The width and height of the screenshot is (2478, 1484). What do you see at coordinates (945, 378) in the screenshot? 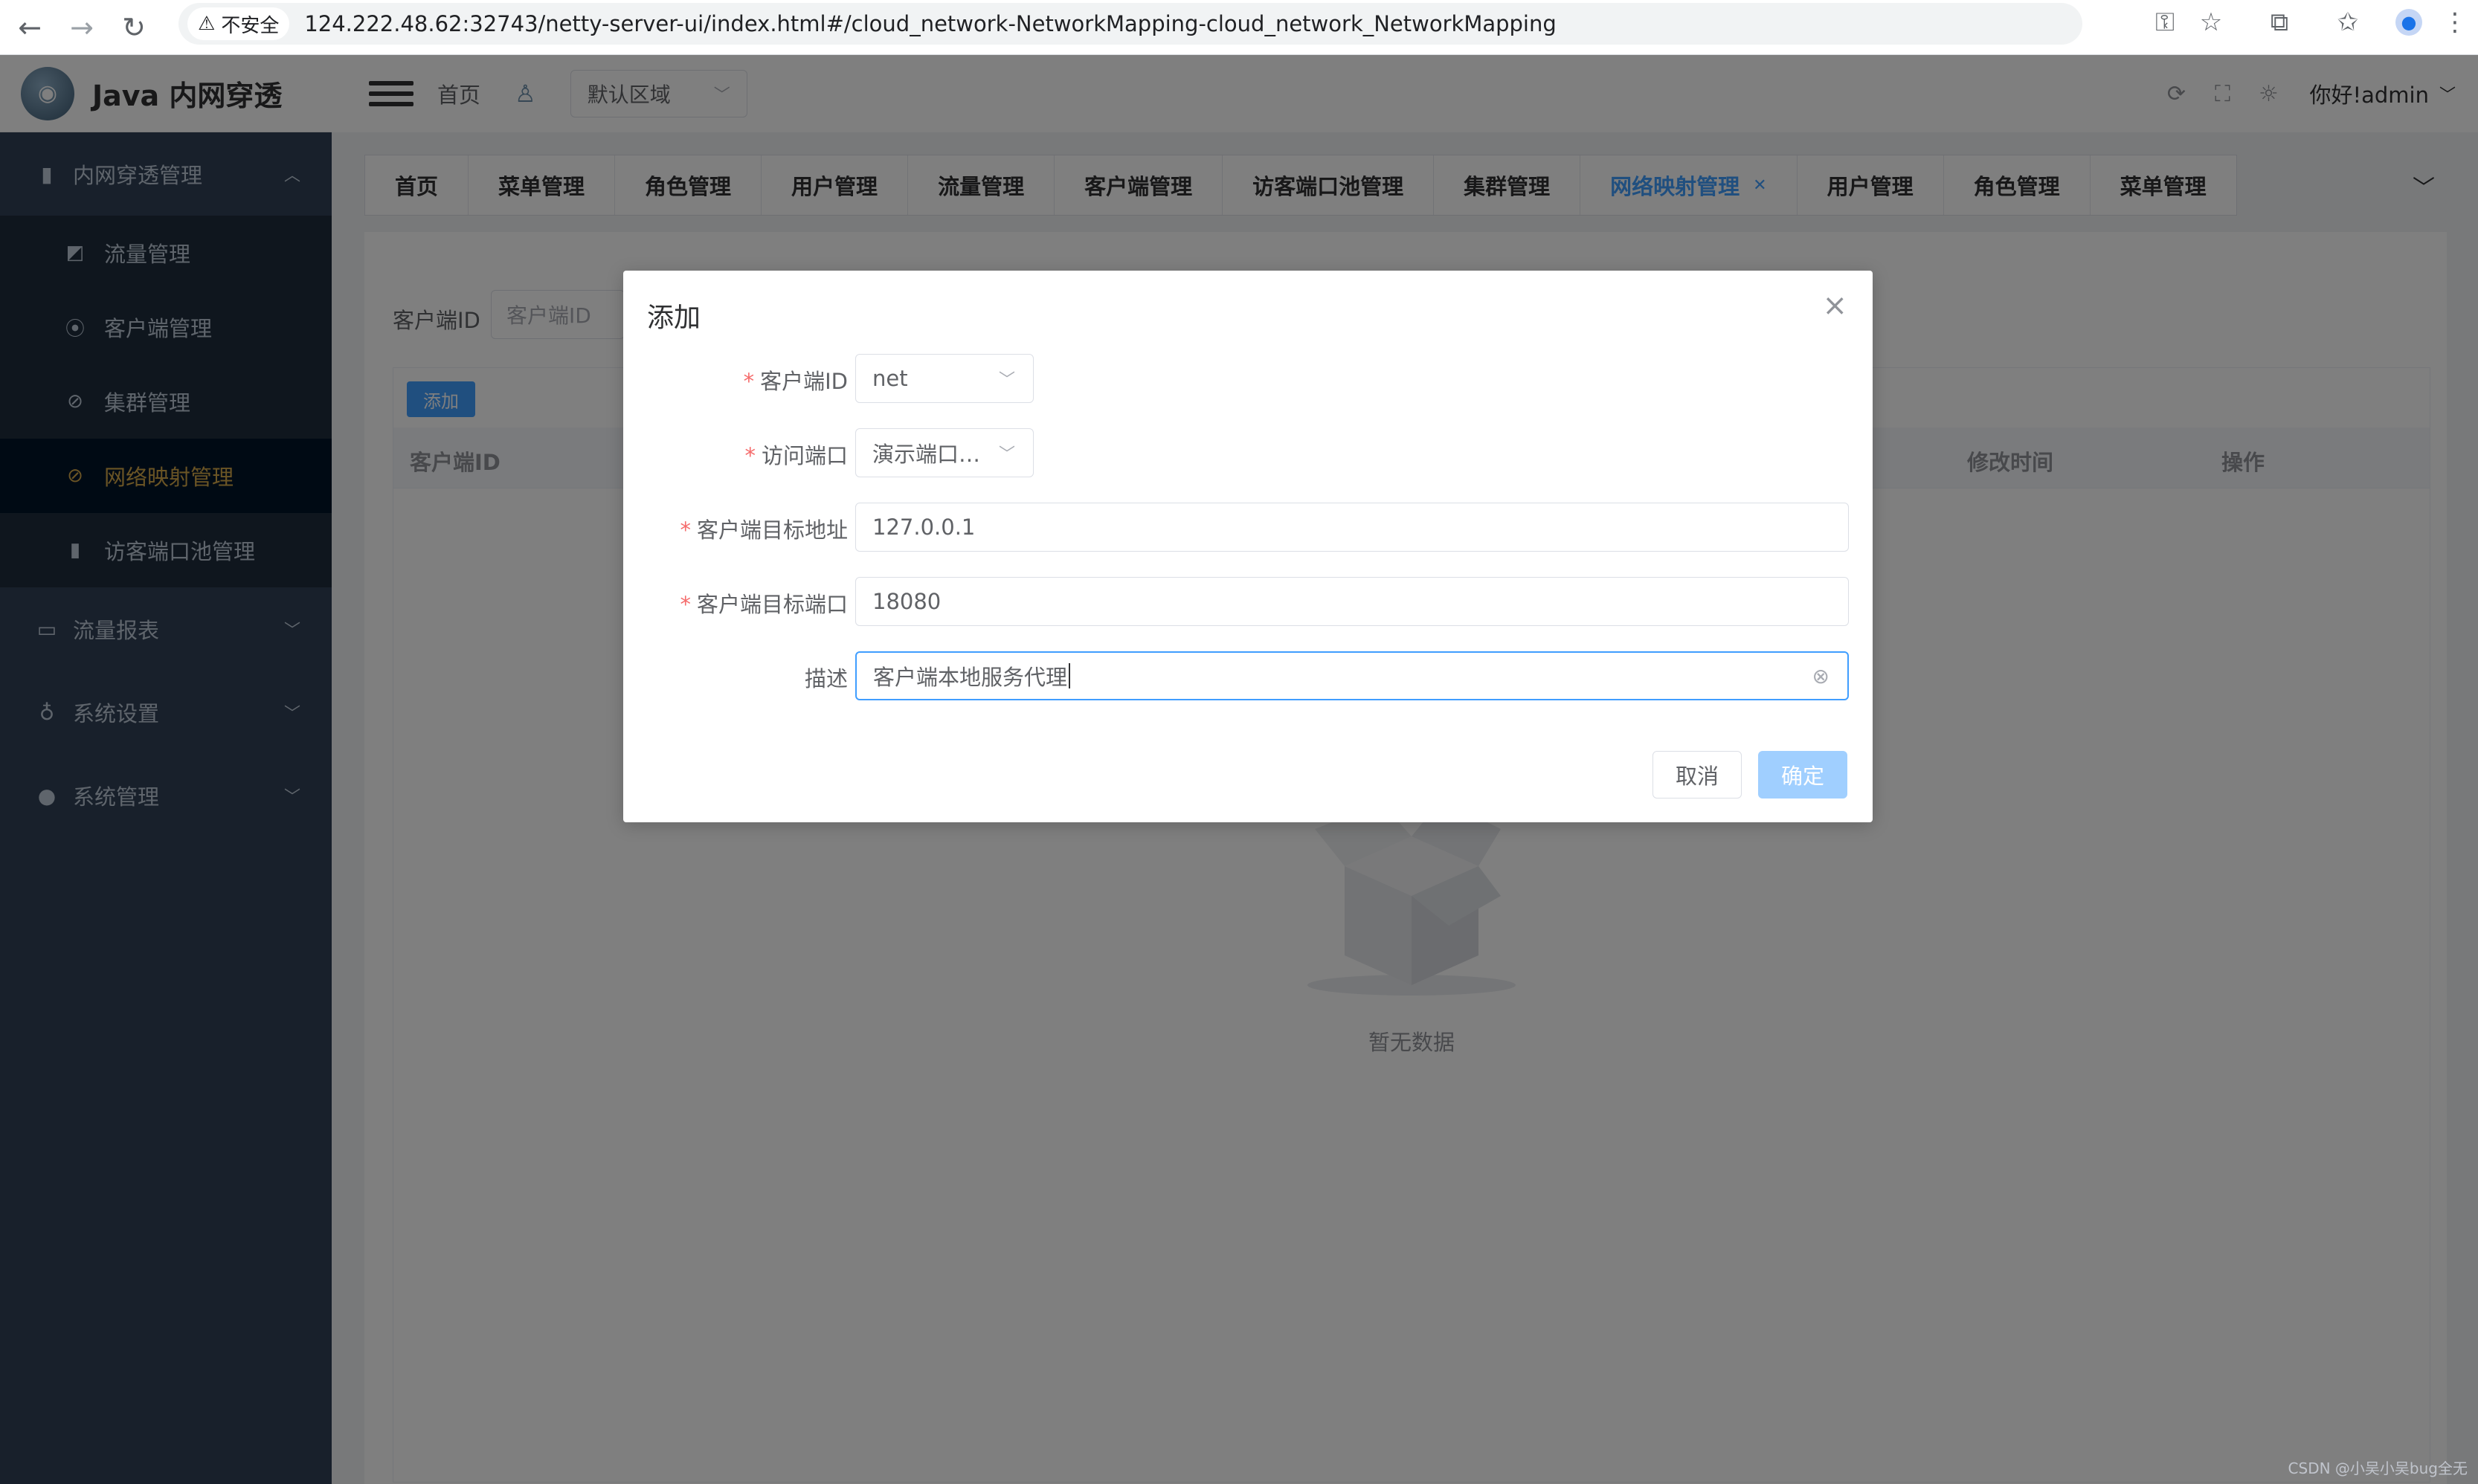
I see `client-id-select: net ﹀` at bounding box center [945, 378].